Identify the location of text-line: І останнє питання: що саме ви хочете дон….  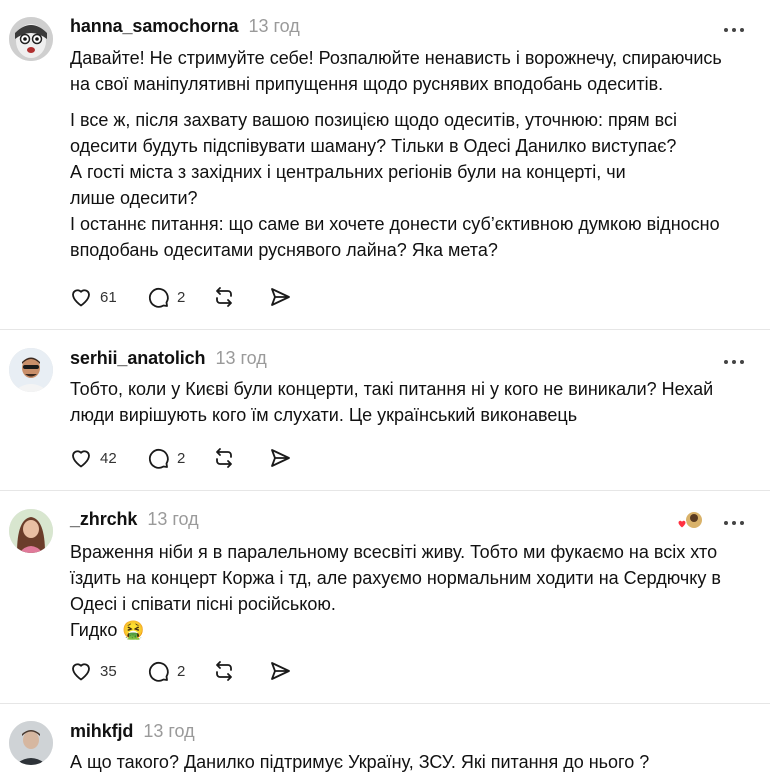
(395, 224).